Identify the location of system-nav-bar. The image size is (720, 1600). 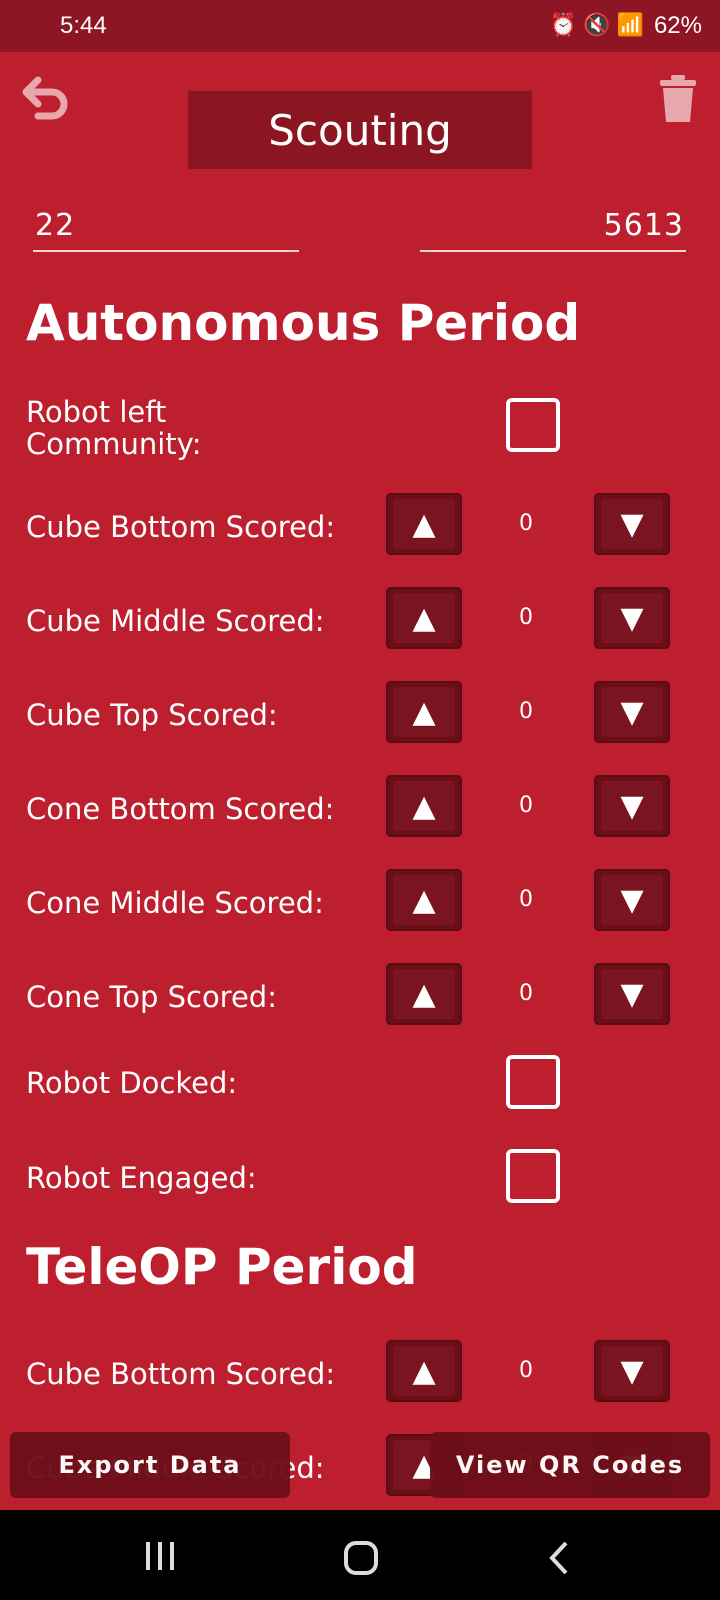
(360, 1555).